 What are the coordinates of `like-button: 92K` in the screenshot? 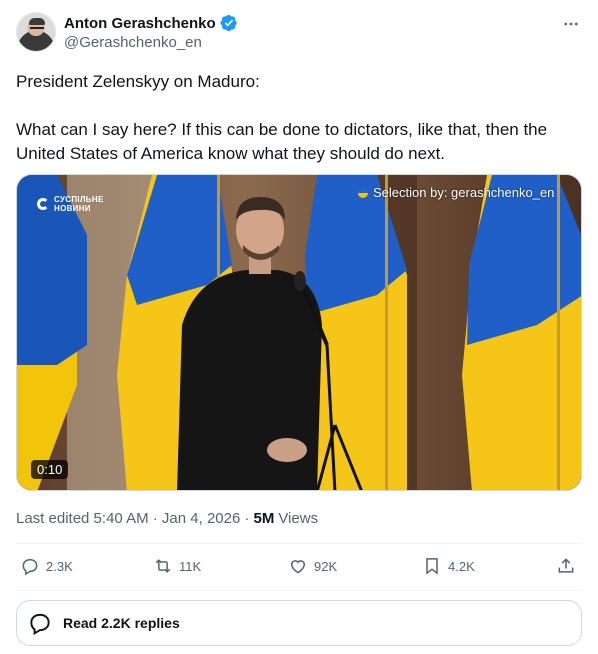 It's located at (312, 566).